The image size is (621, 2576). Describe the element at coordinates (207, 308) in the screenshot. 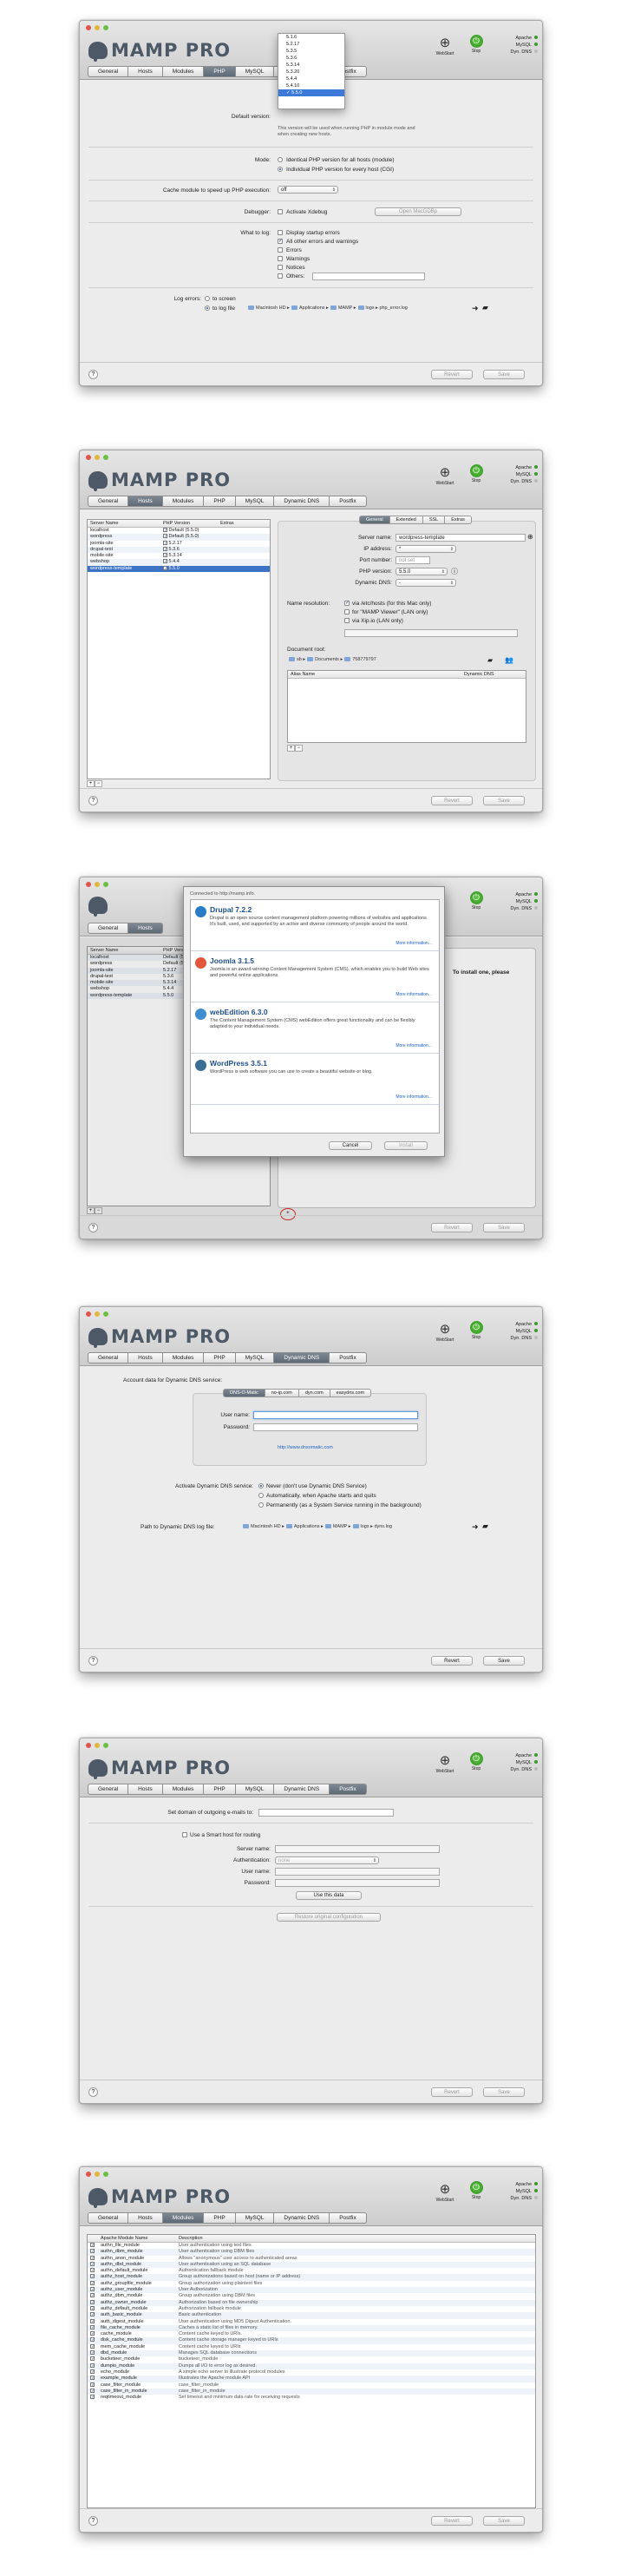

I see `to-log-radio` at that location.